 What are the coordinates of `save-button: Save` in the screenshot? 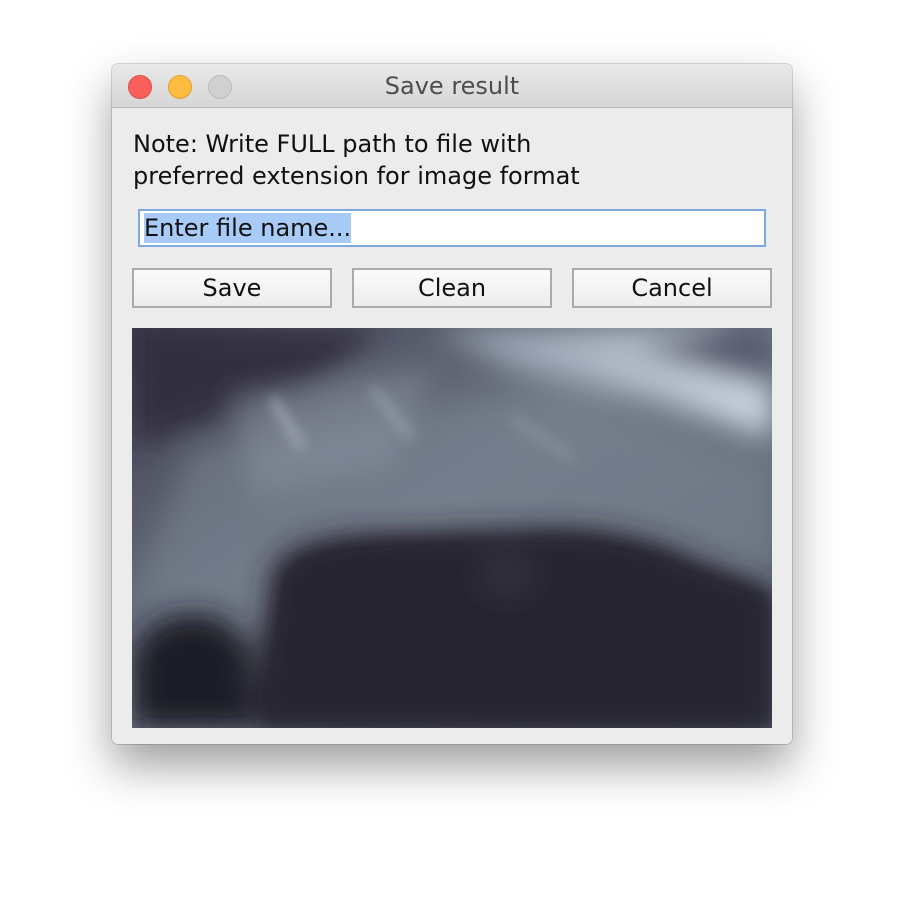 It's located at (232, 288).